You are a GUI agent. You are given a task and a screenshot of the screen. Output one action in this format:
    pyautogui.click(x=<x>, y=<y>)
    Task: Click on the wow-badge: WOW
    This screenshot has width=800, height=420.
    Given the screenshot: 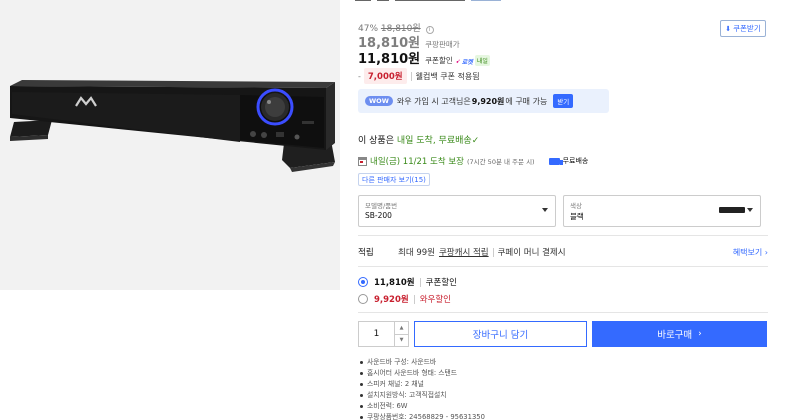 What is the action you would take?
    pyautogui.click(x=379, y=101)
    